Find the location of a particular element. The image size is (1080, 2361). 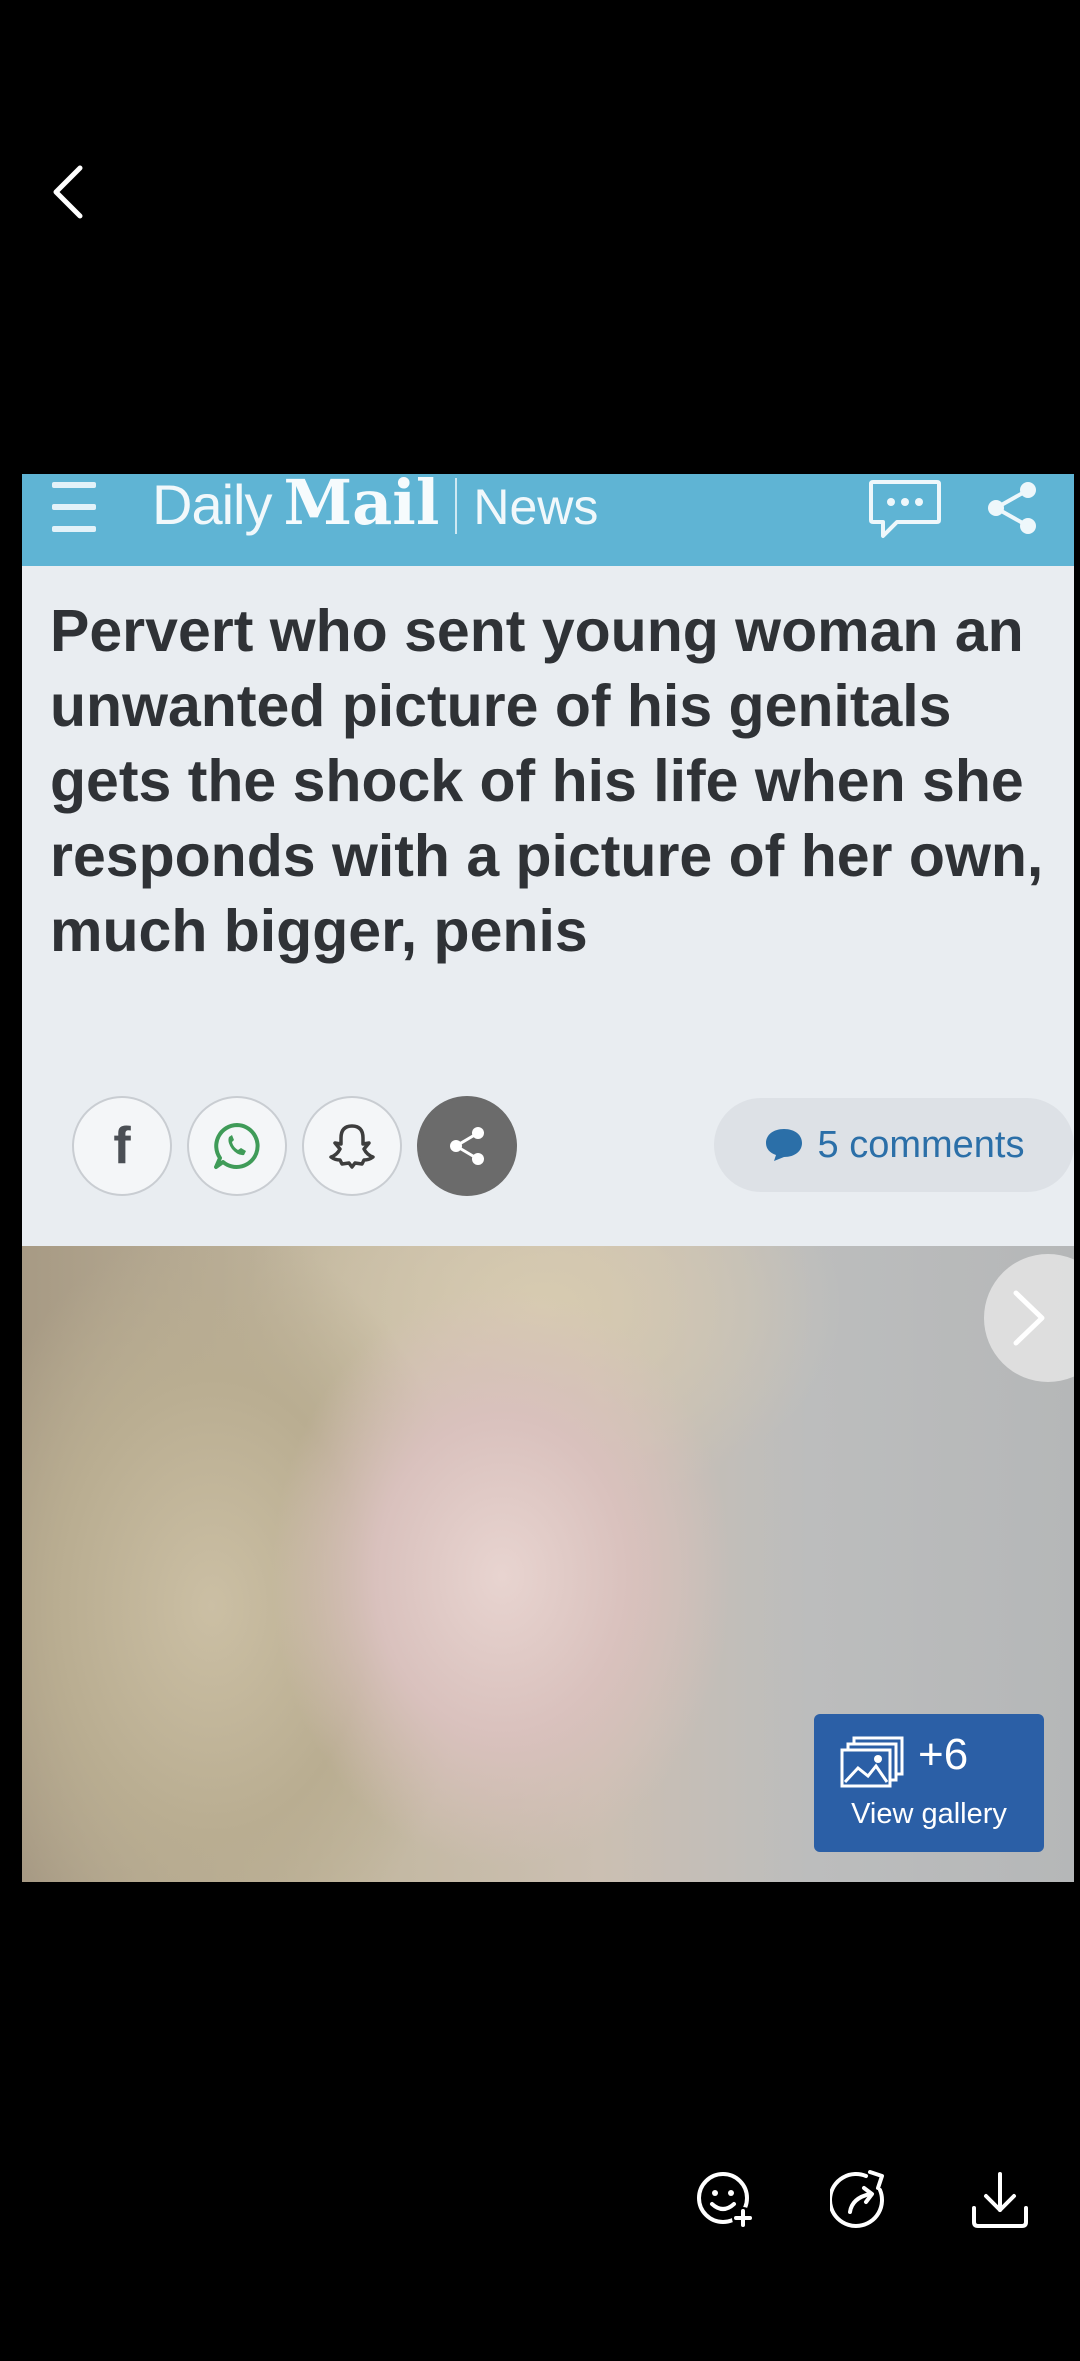

download-icon is located at coordinates (1000, 2200).